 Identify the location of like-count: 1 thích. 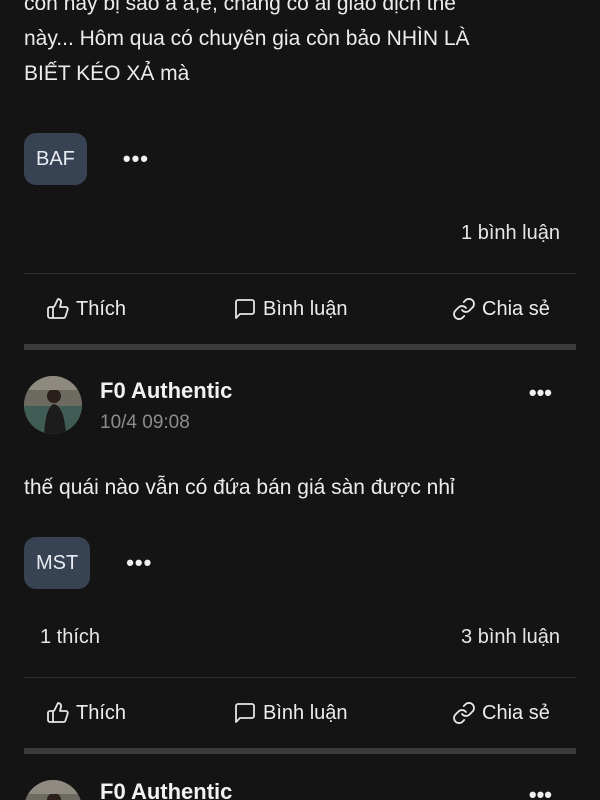
(70, 637).